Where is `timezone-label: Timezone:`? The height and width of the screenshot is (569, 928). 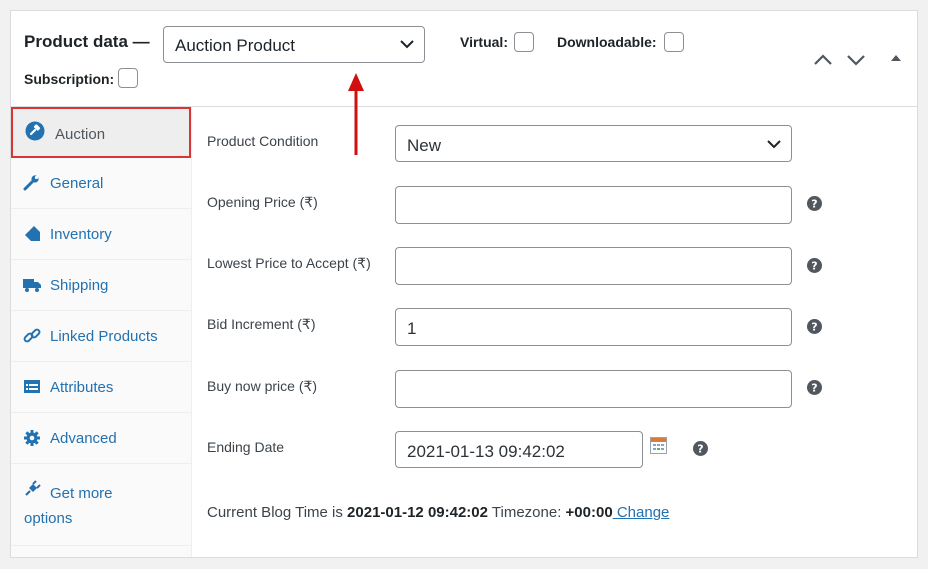 timezone-label: Timezone: is located at coordinates (527, 512).